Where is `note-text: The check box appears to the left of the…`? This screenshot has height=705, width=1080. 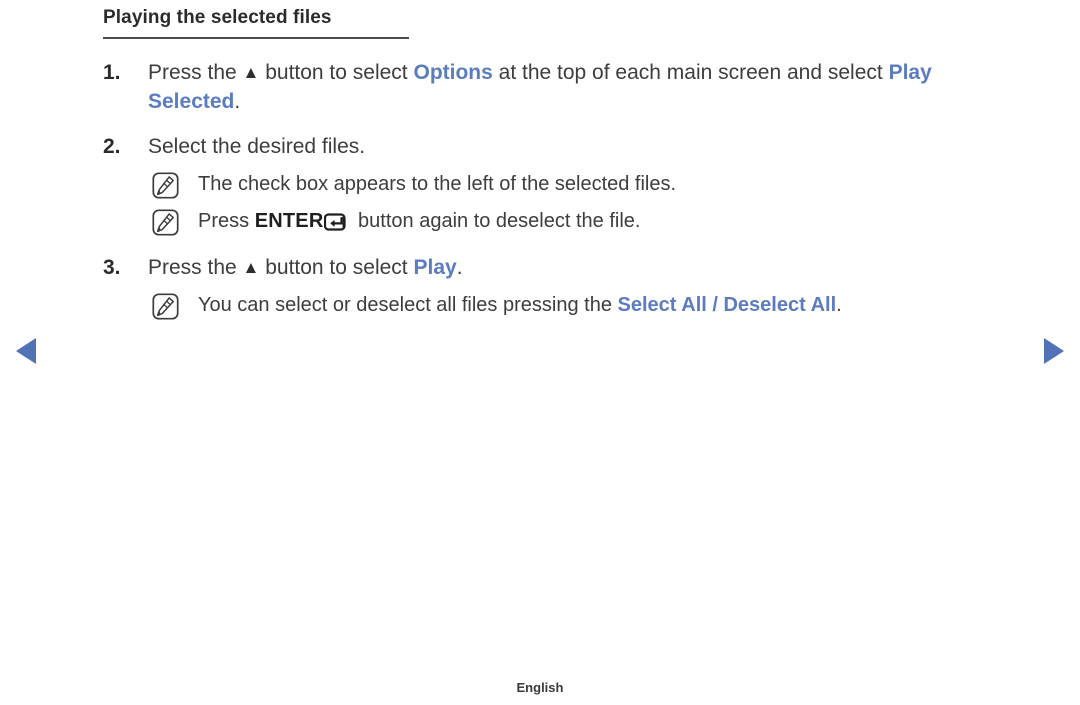
note-text: The check box appears to the left of the… is located at coordinates (639, 184).